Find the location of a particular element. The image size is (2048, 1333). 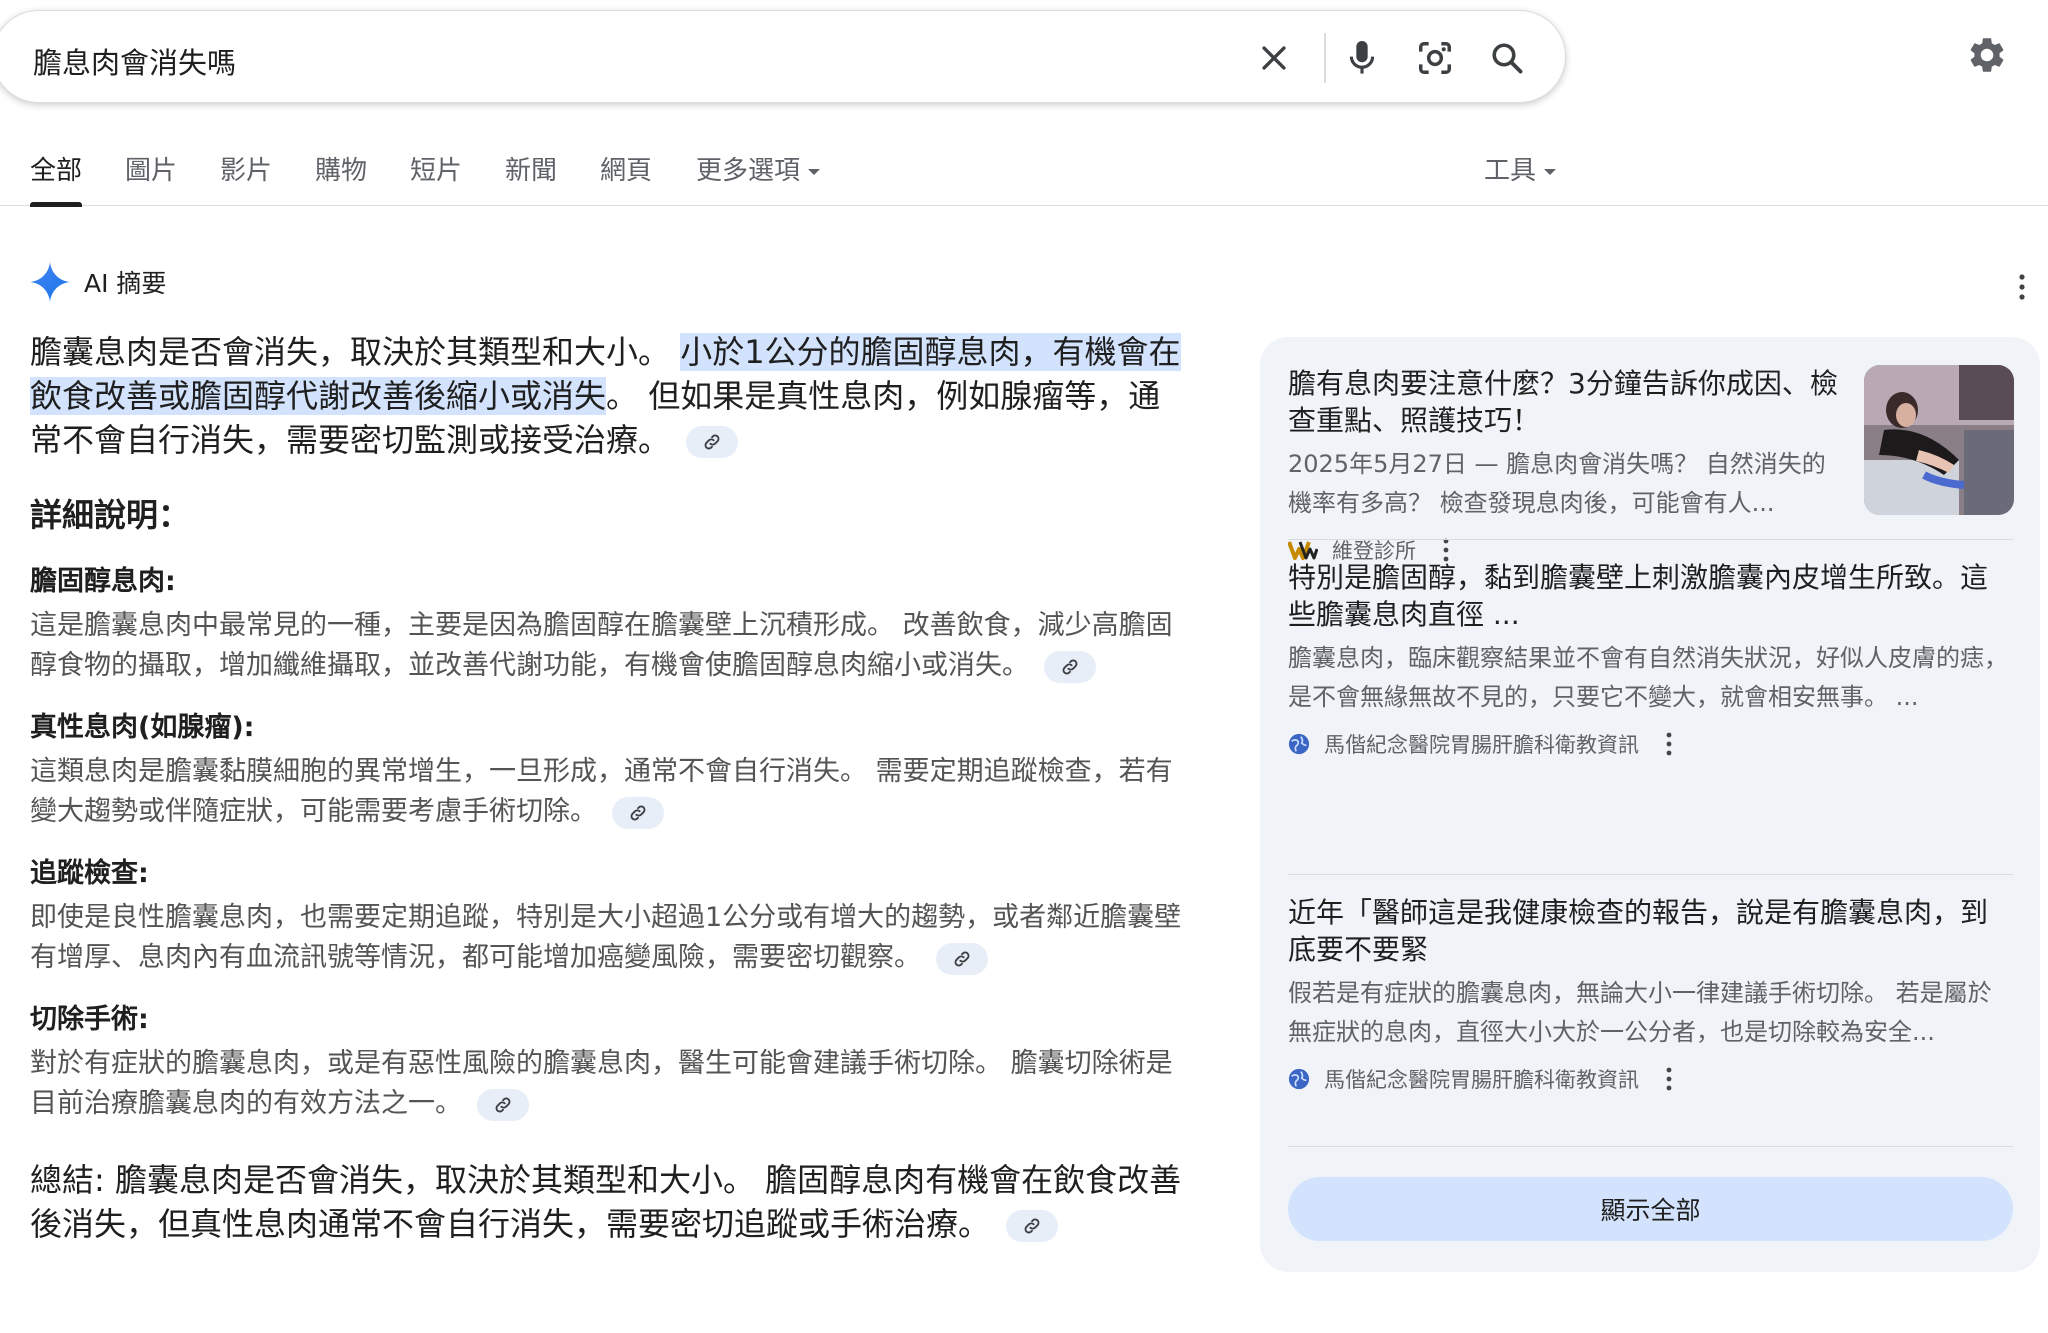

site-logo-icon is located at coordinates (1303, 550).